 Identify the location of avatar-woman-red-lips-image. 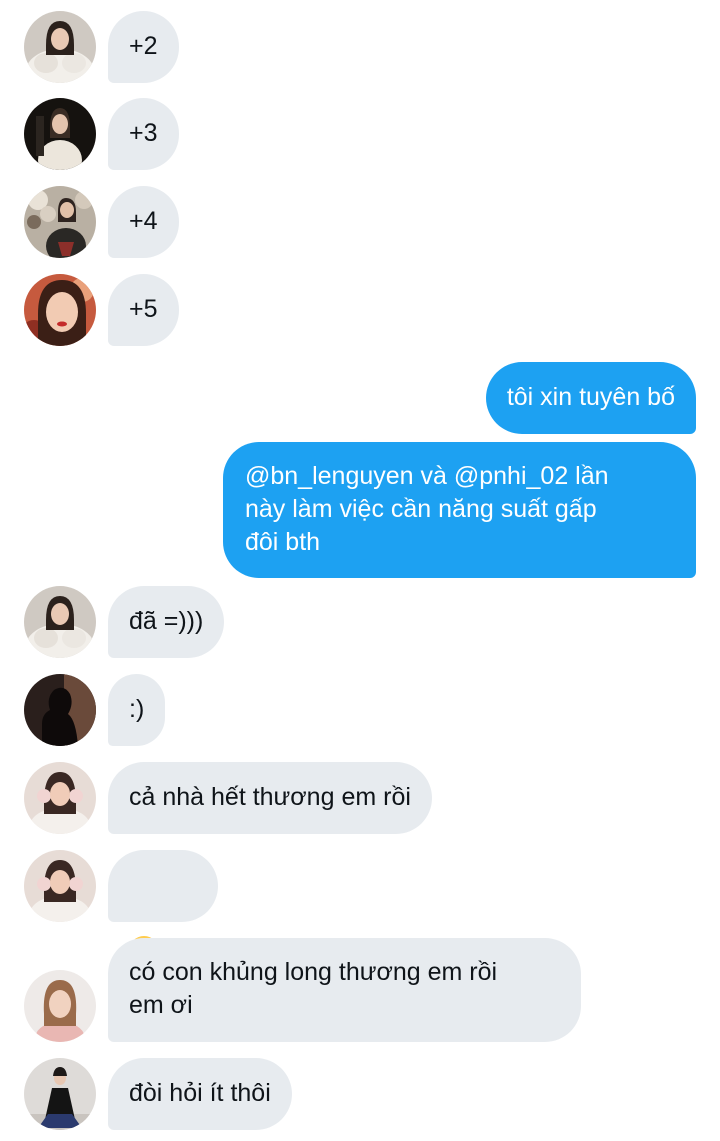
(60, 310).